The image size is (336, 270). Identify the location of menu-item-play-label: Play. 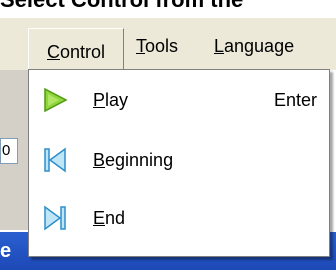
(110, 100).